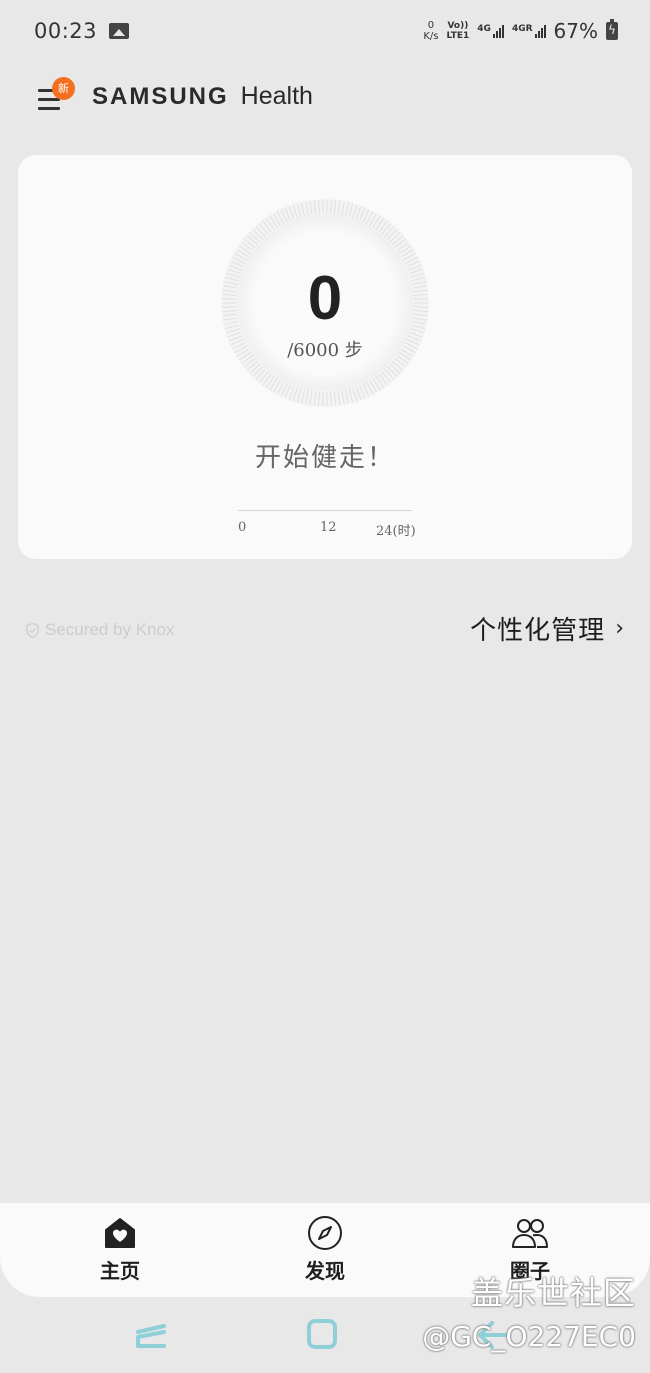 The width and height of the screenshot is (650, 1373). I want to click on watermark: 盖乐世社区 @GC_O227EC0, so click(529, 1310).